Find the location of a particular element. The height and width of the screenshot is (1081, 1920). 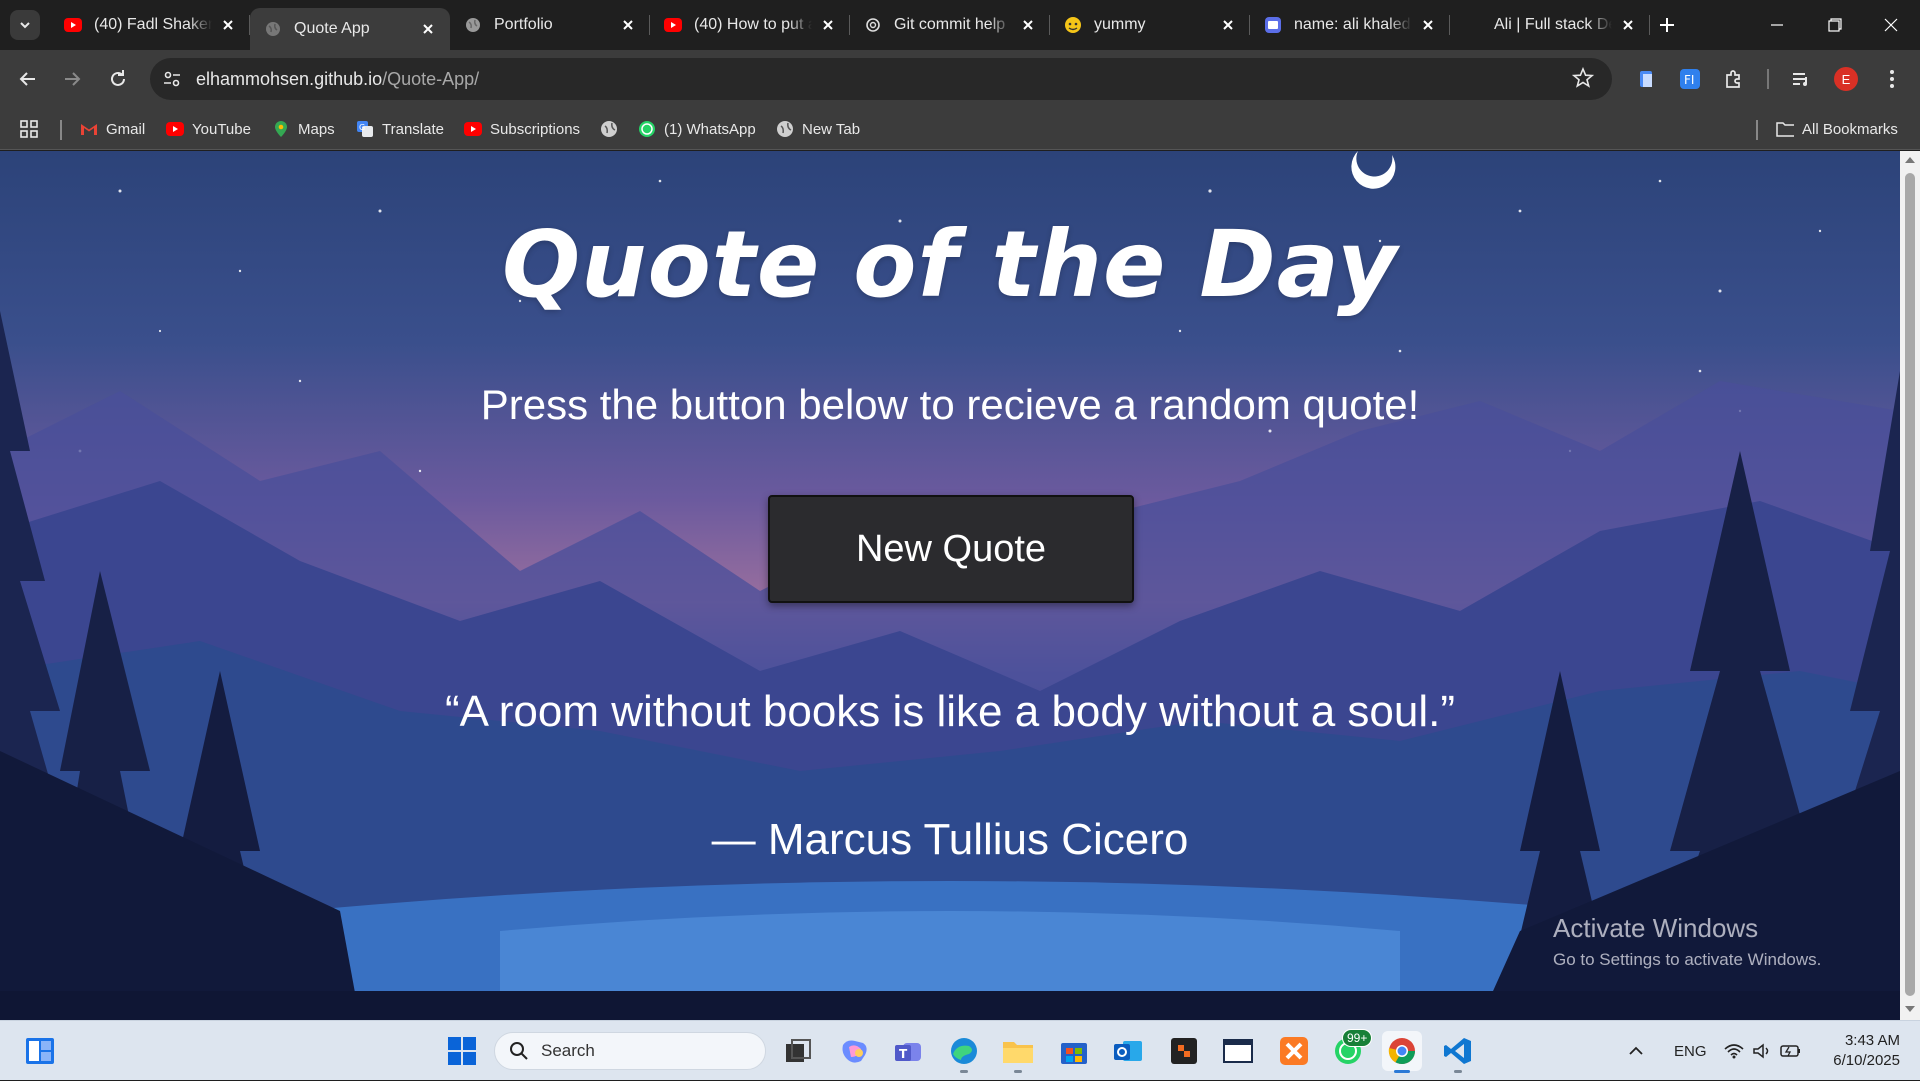

teams-icon: T is located at coordinates (908, 1052).